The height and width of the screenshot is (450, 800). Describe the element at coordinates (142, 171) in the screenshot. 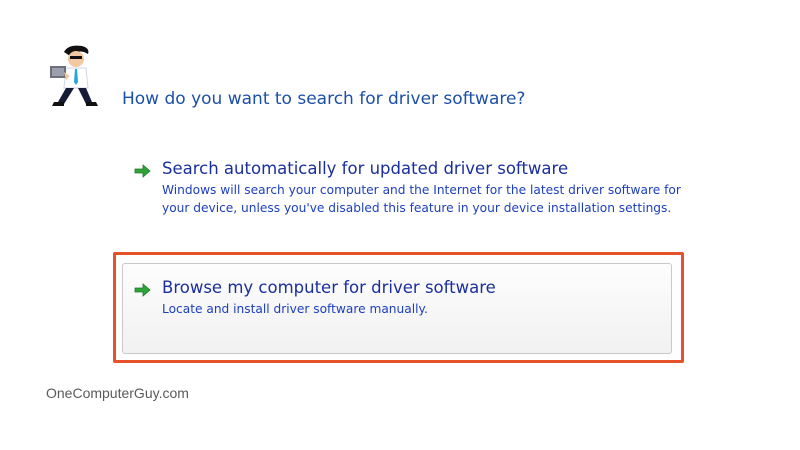

I see `green-arrow-icon` at that location.